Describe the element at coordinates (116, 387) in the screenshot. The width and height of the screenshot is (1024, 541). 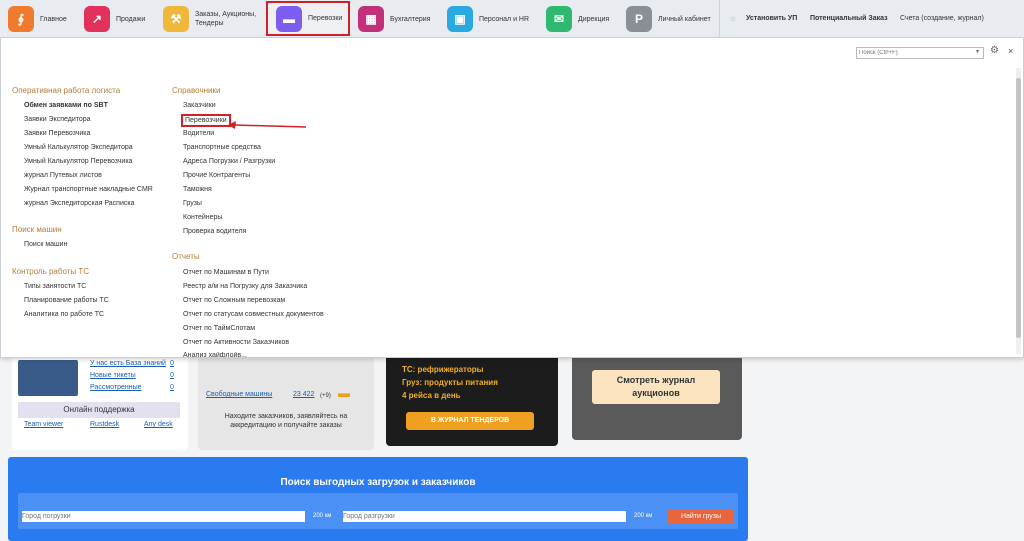
I see `reviewed-link: Рассмотренные` at that location.